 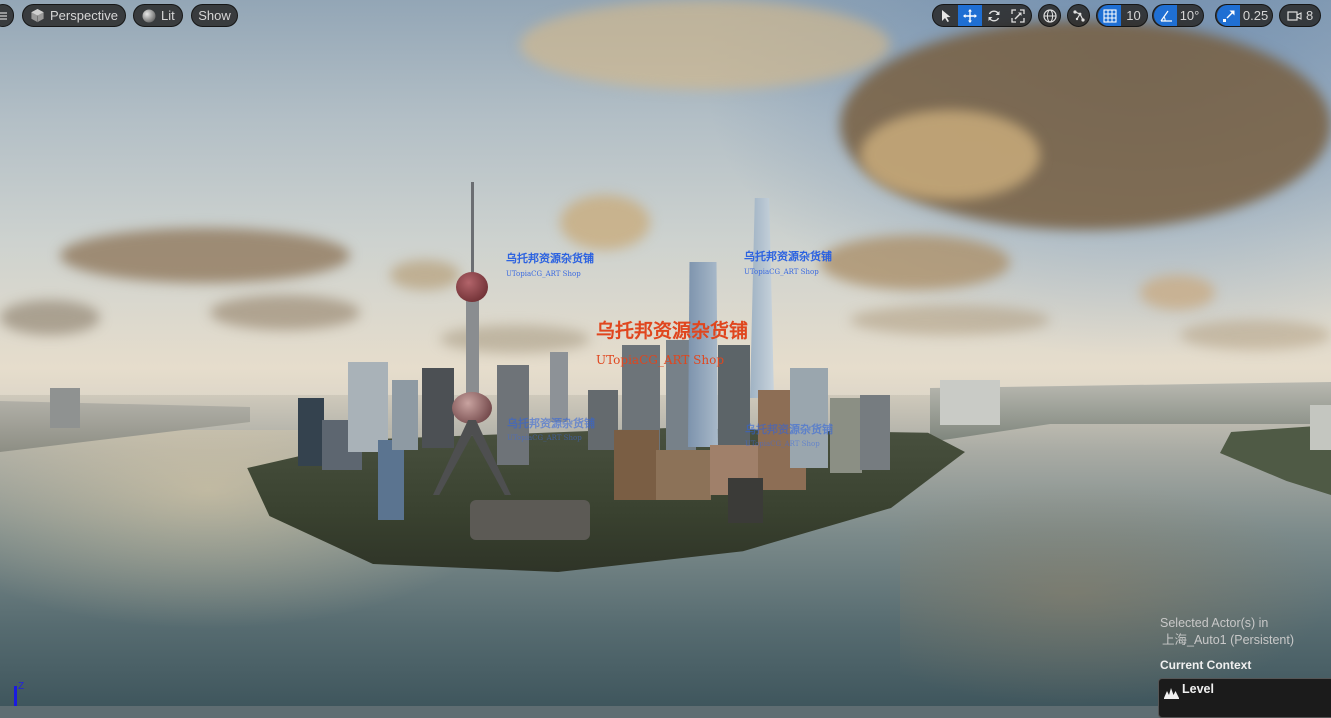 I want to click on view-mode-label: Perspective, so click(x=84, y=15).